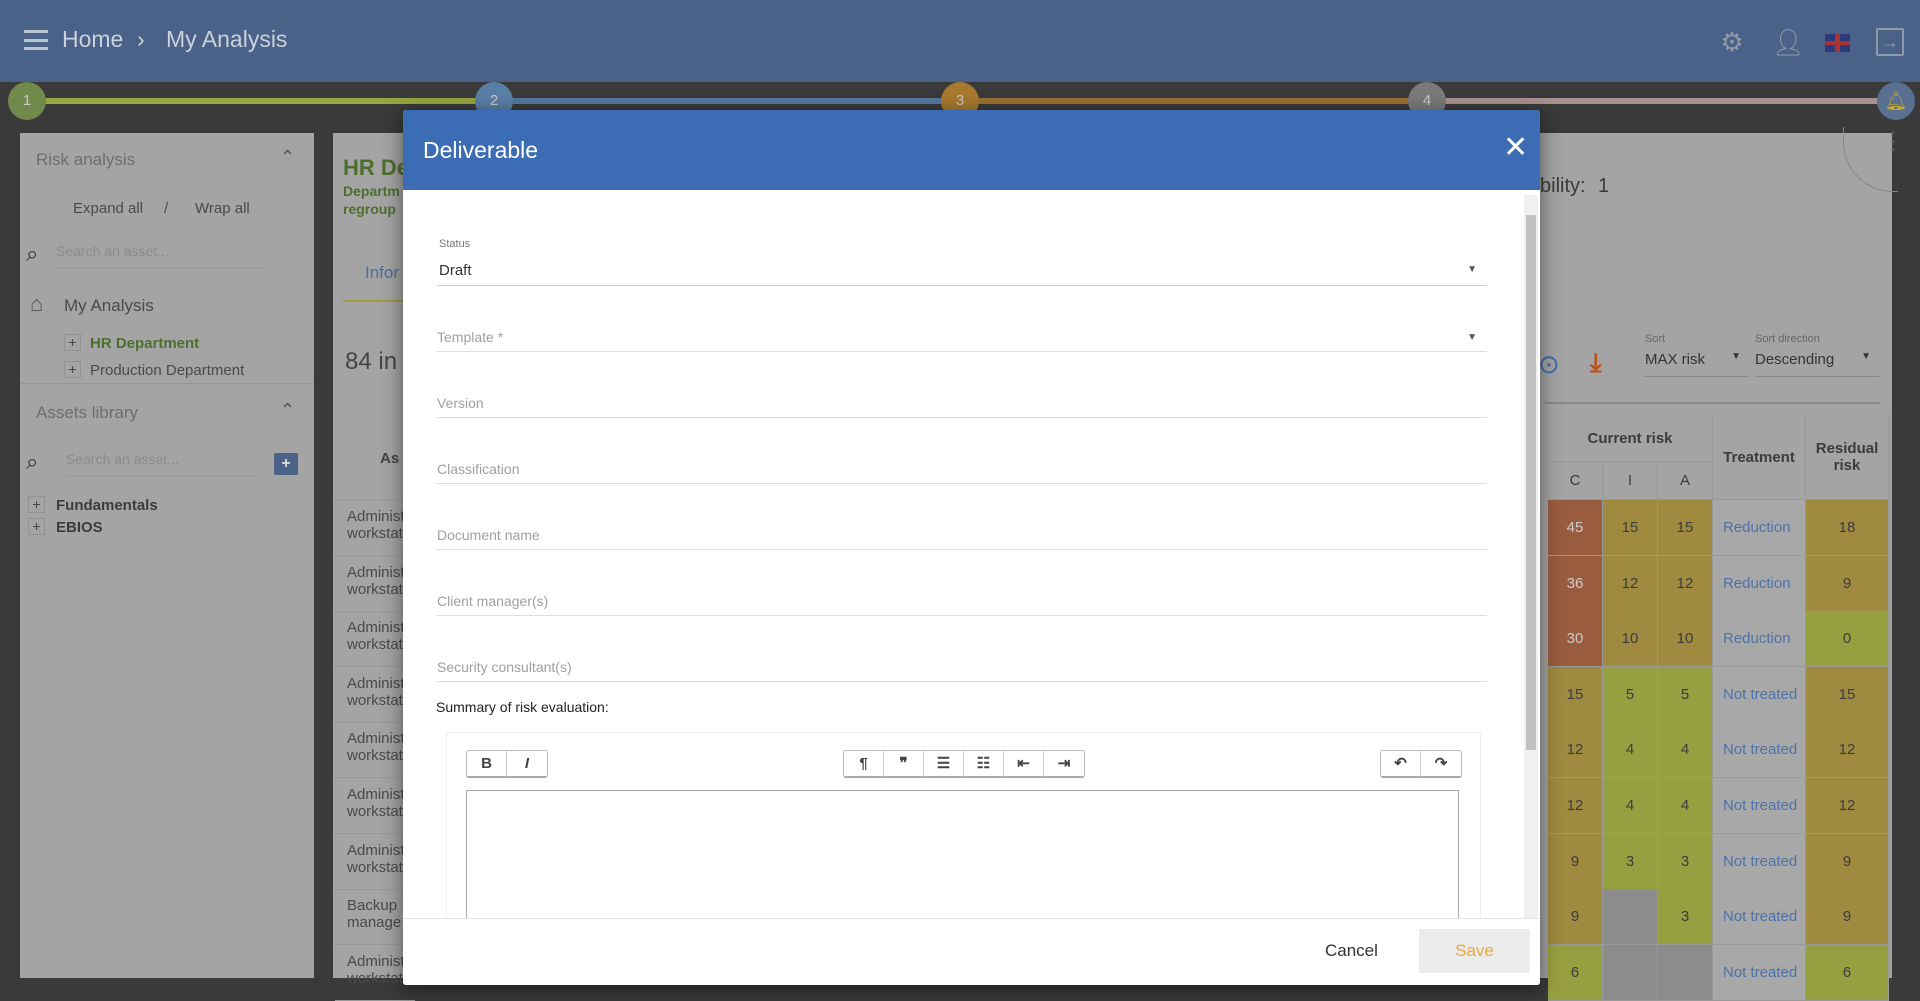  I want to click on cancel-button: Cancel, so click(1351, 951).